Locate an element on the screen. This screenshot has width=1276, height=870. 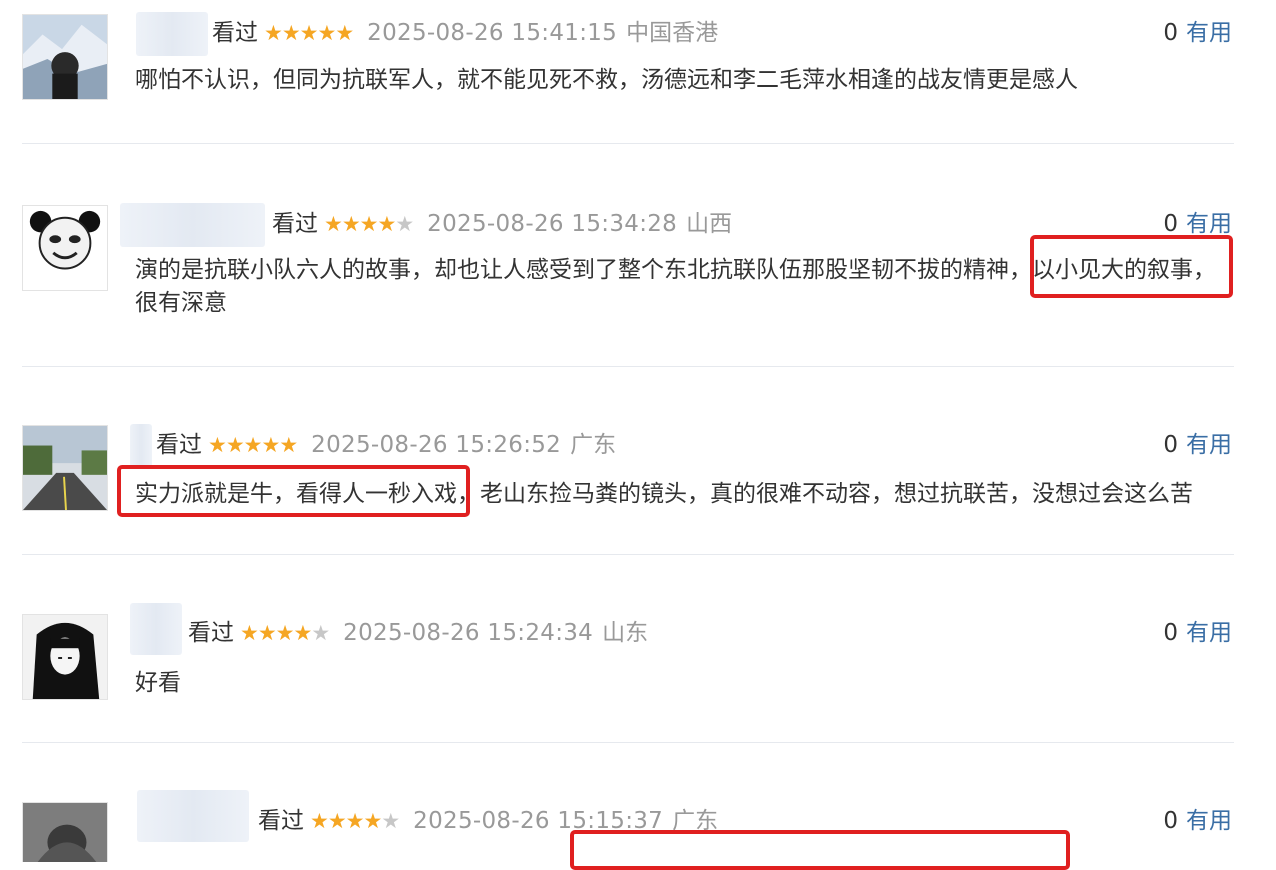
comment-time: 2025-08-26 15:24:34 is located at coordinates (468, 633).